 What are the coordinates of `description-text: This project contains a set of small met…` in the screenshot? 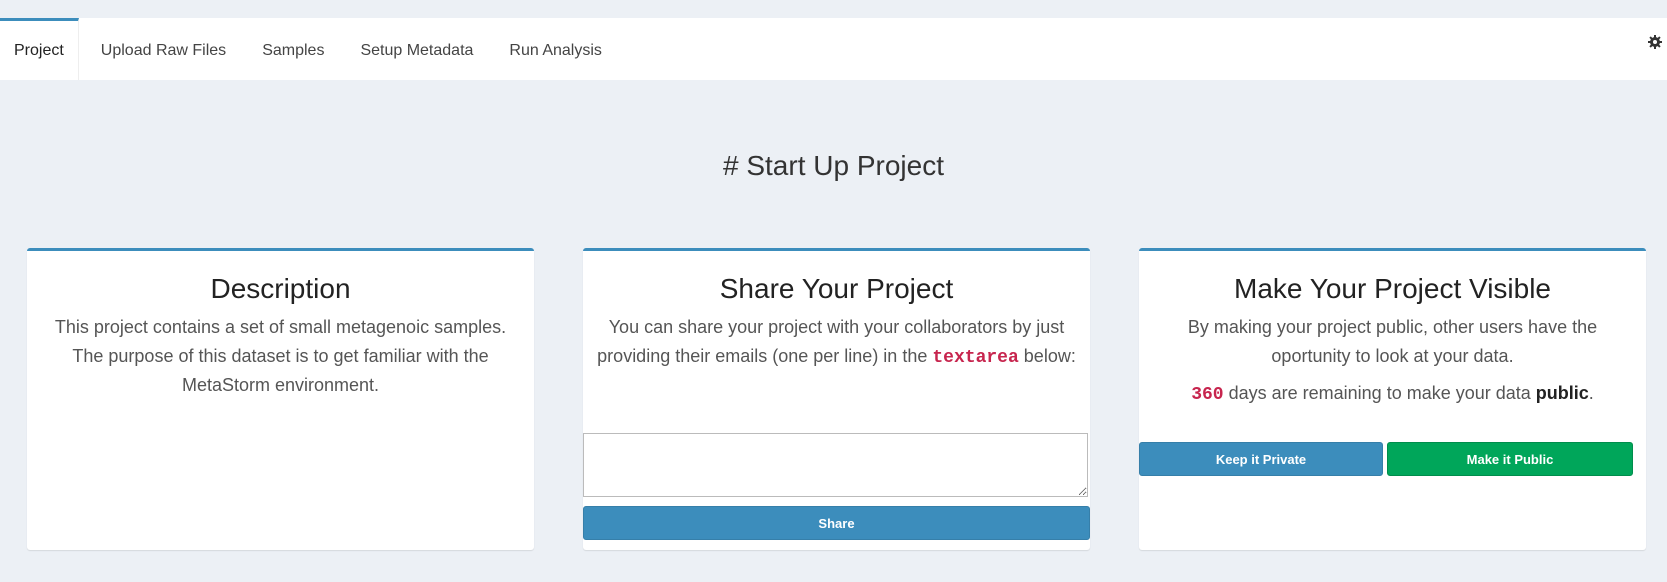 It's located at (280, 356).